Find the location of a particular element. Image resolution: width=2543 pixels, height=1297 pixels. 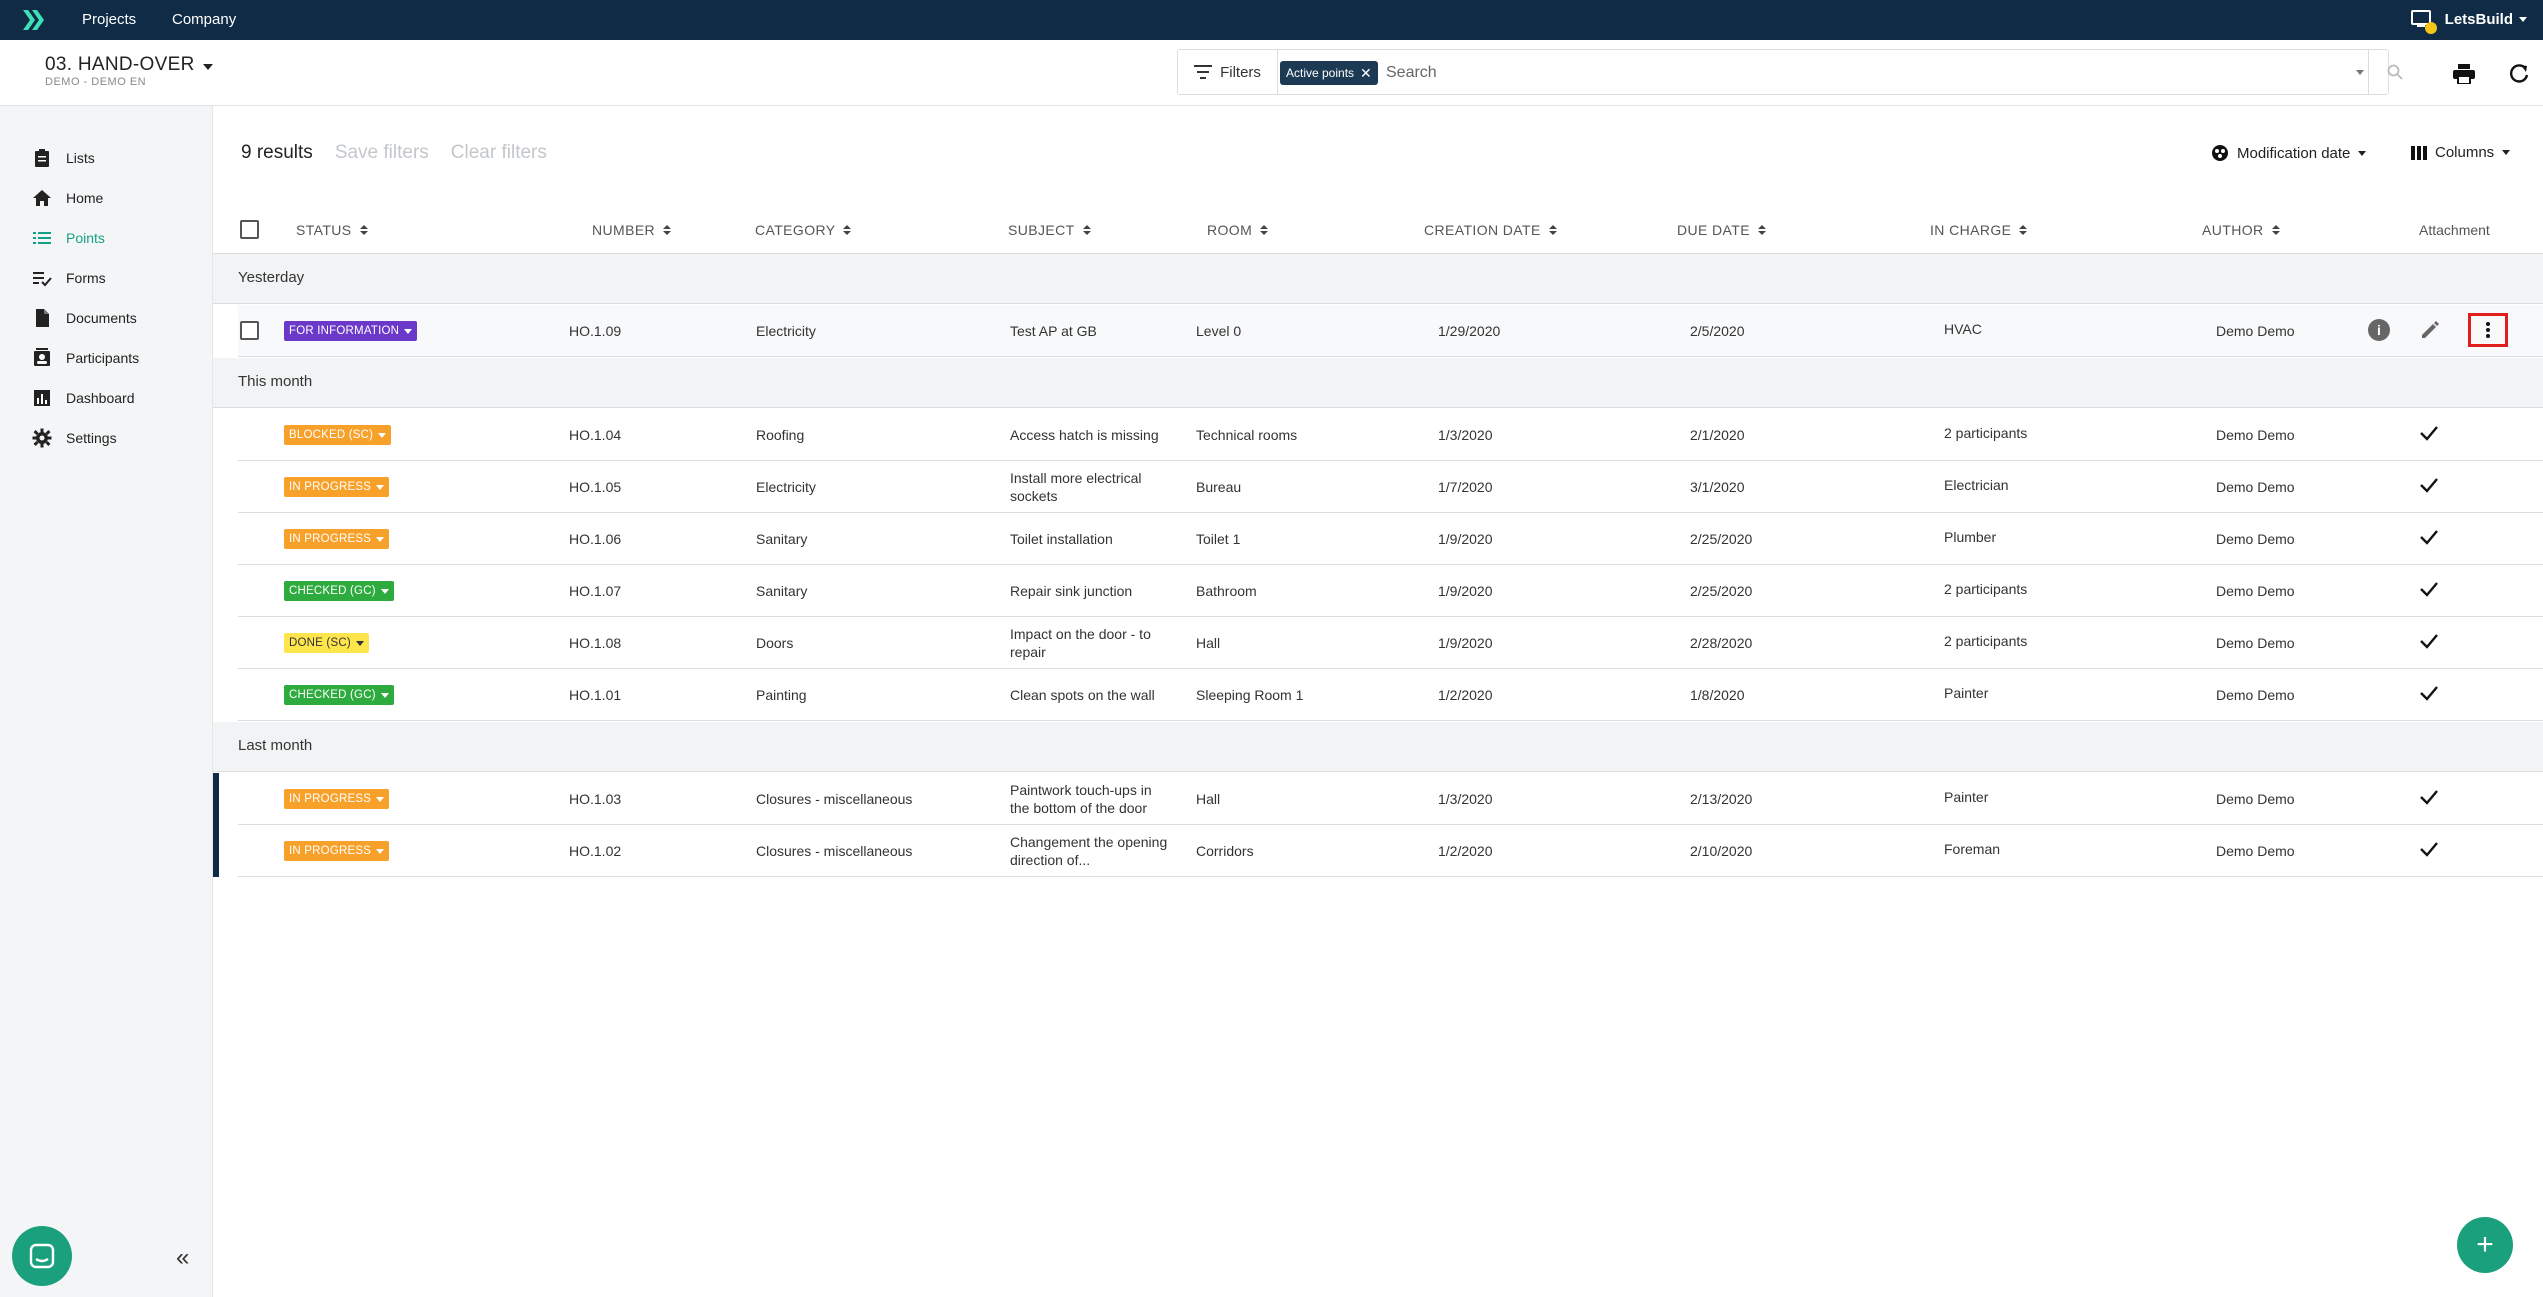

column-header-due-date: DUE DATE is located at coordinates (1721, 230).